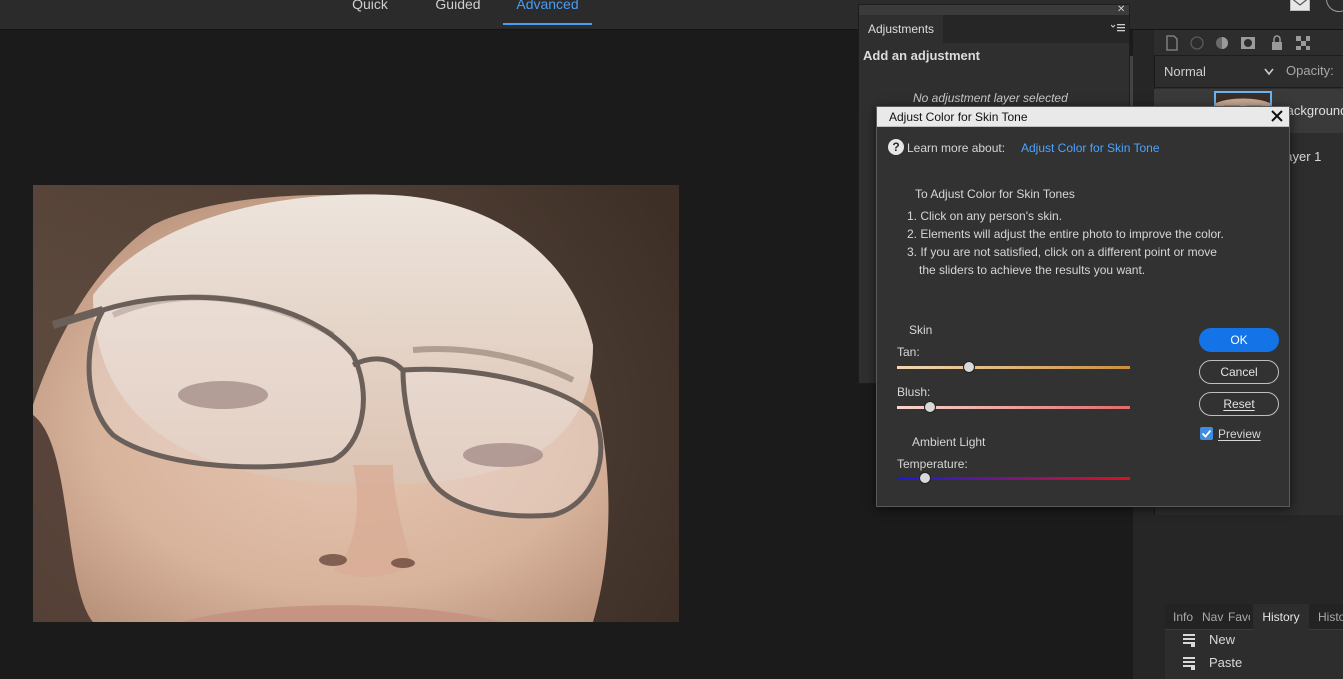 The height and width of the screenshot is (679, 1343). Describe the element at coordinates (901, 29) in the screenshot. I see `tab-adjustments: Adjustments` at that location.